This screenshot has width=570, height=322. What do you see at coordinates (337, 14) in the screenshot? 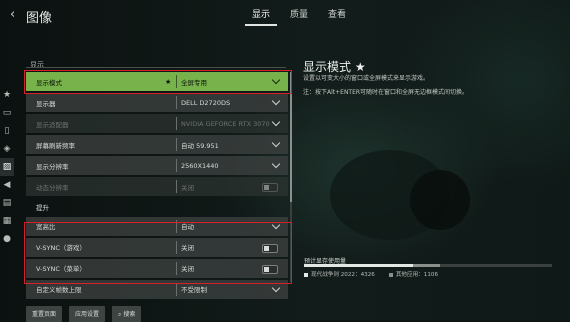
I see `tab-view: 查看` at bounding box center [337, 14].